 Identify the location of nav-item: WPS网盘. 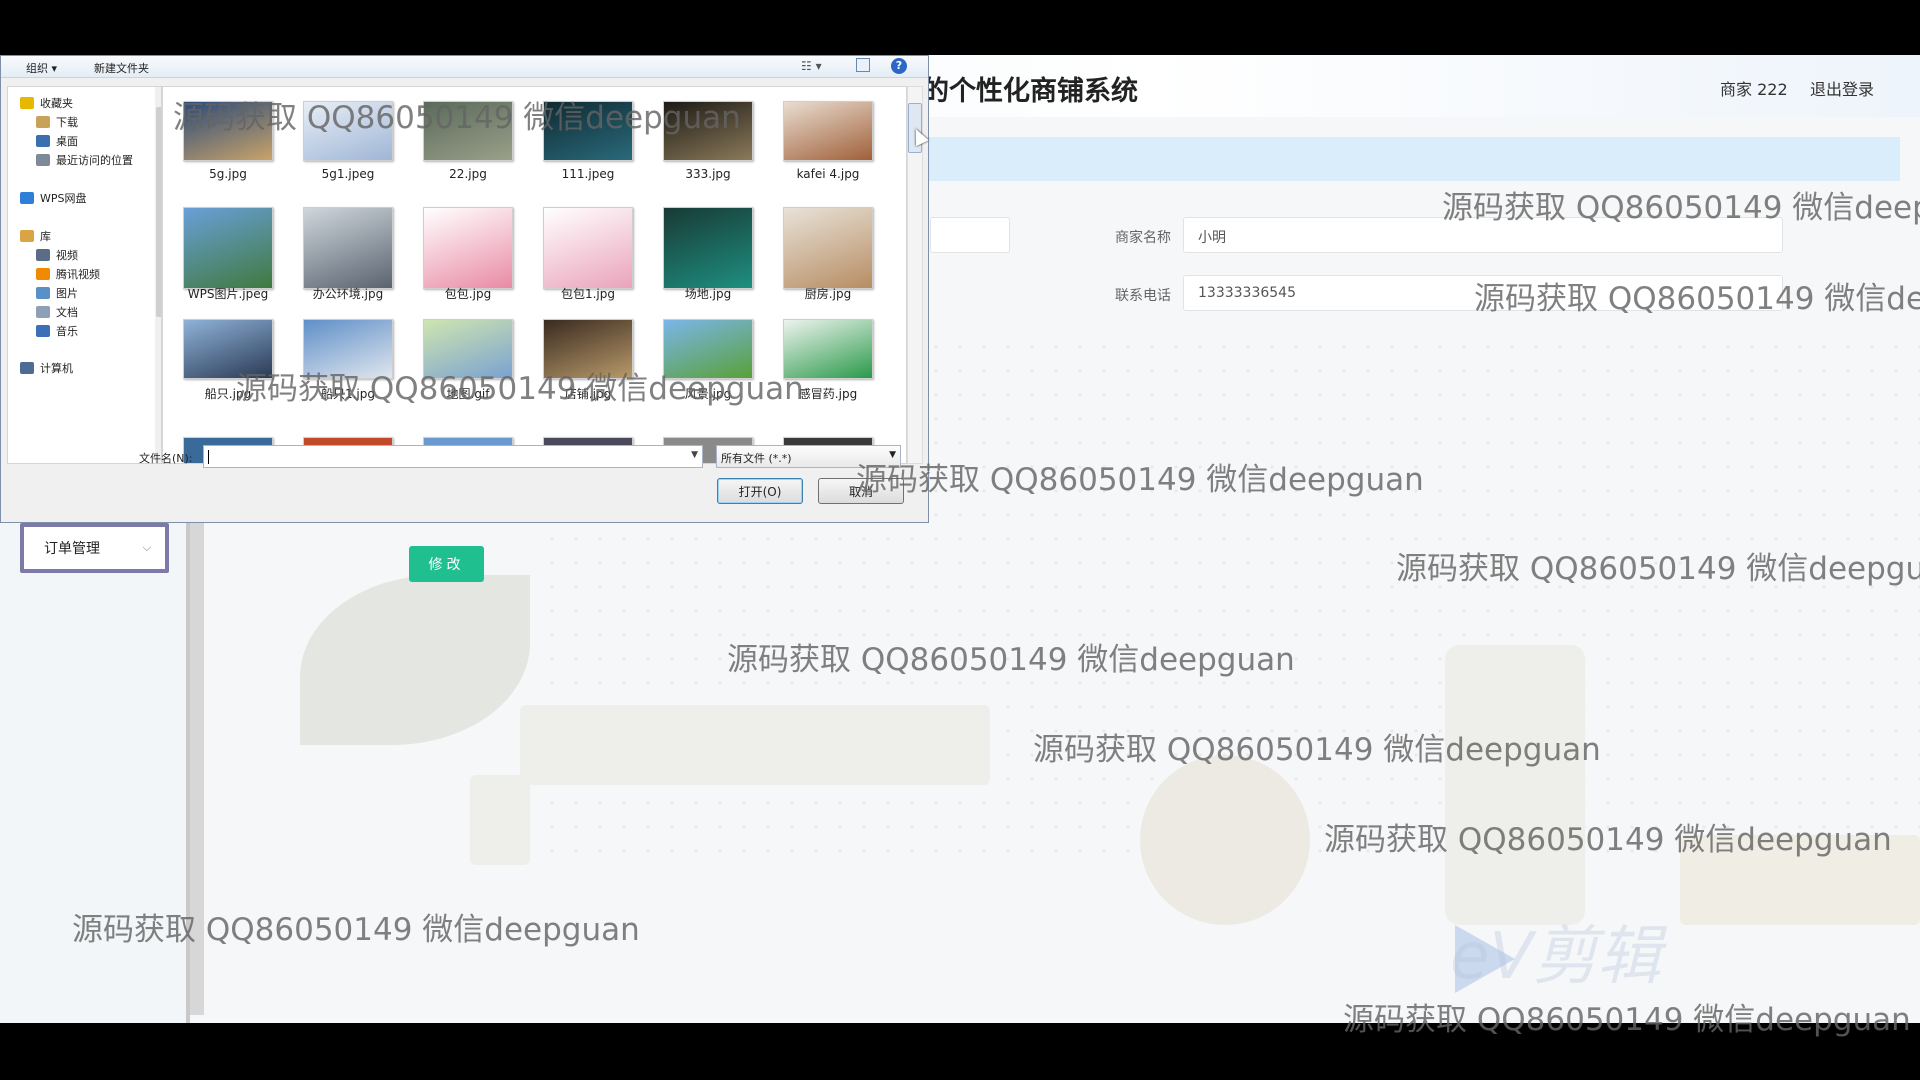
(53, 198).